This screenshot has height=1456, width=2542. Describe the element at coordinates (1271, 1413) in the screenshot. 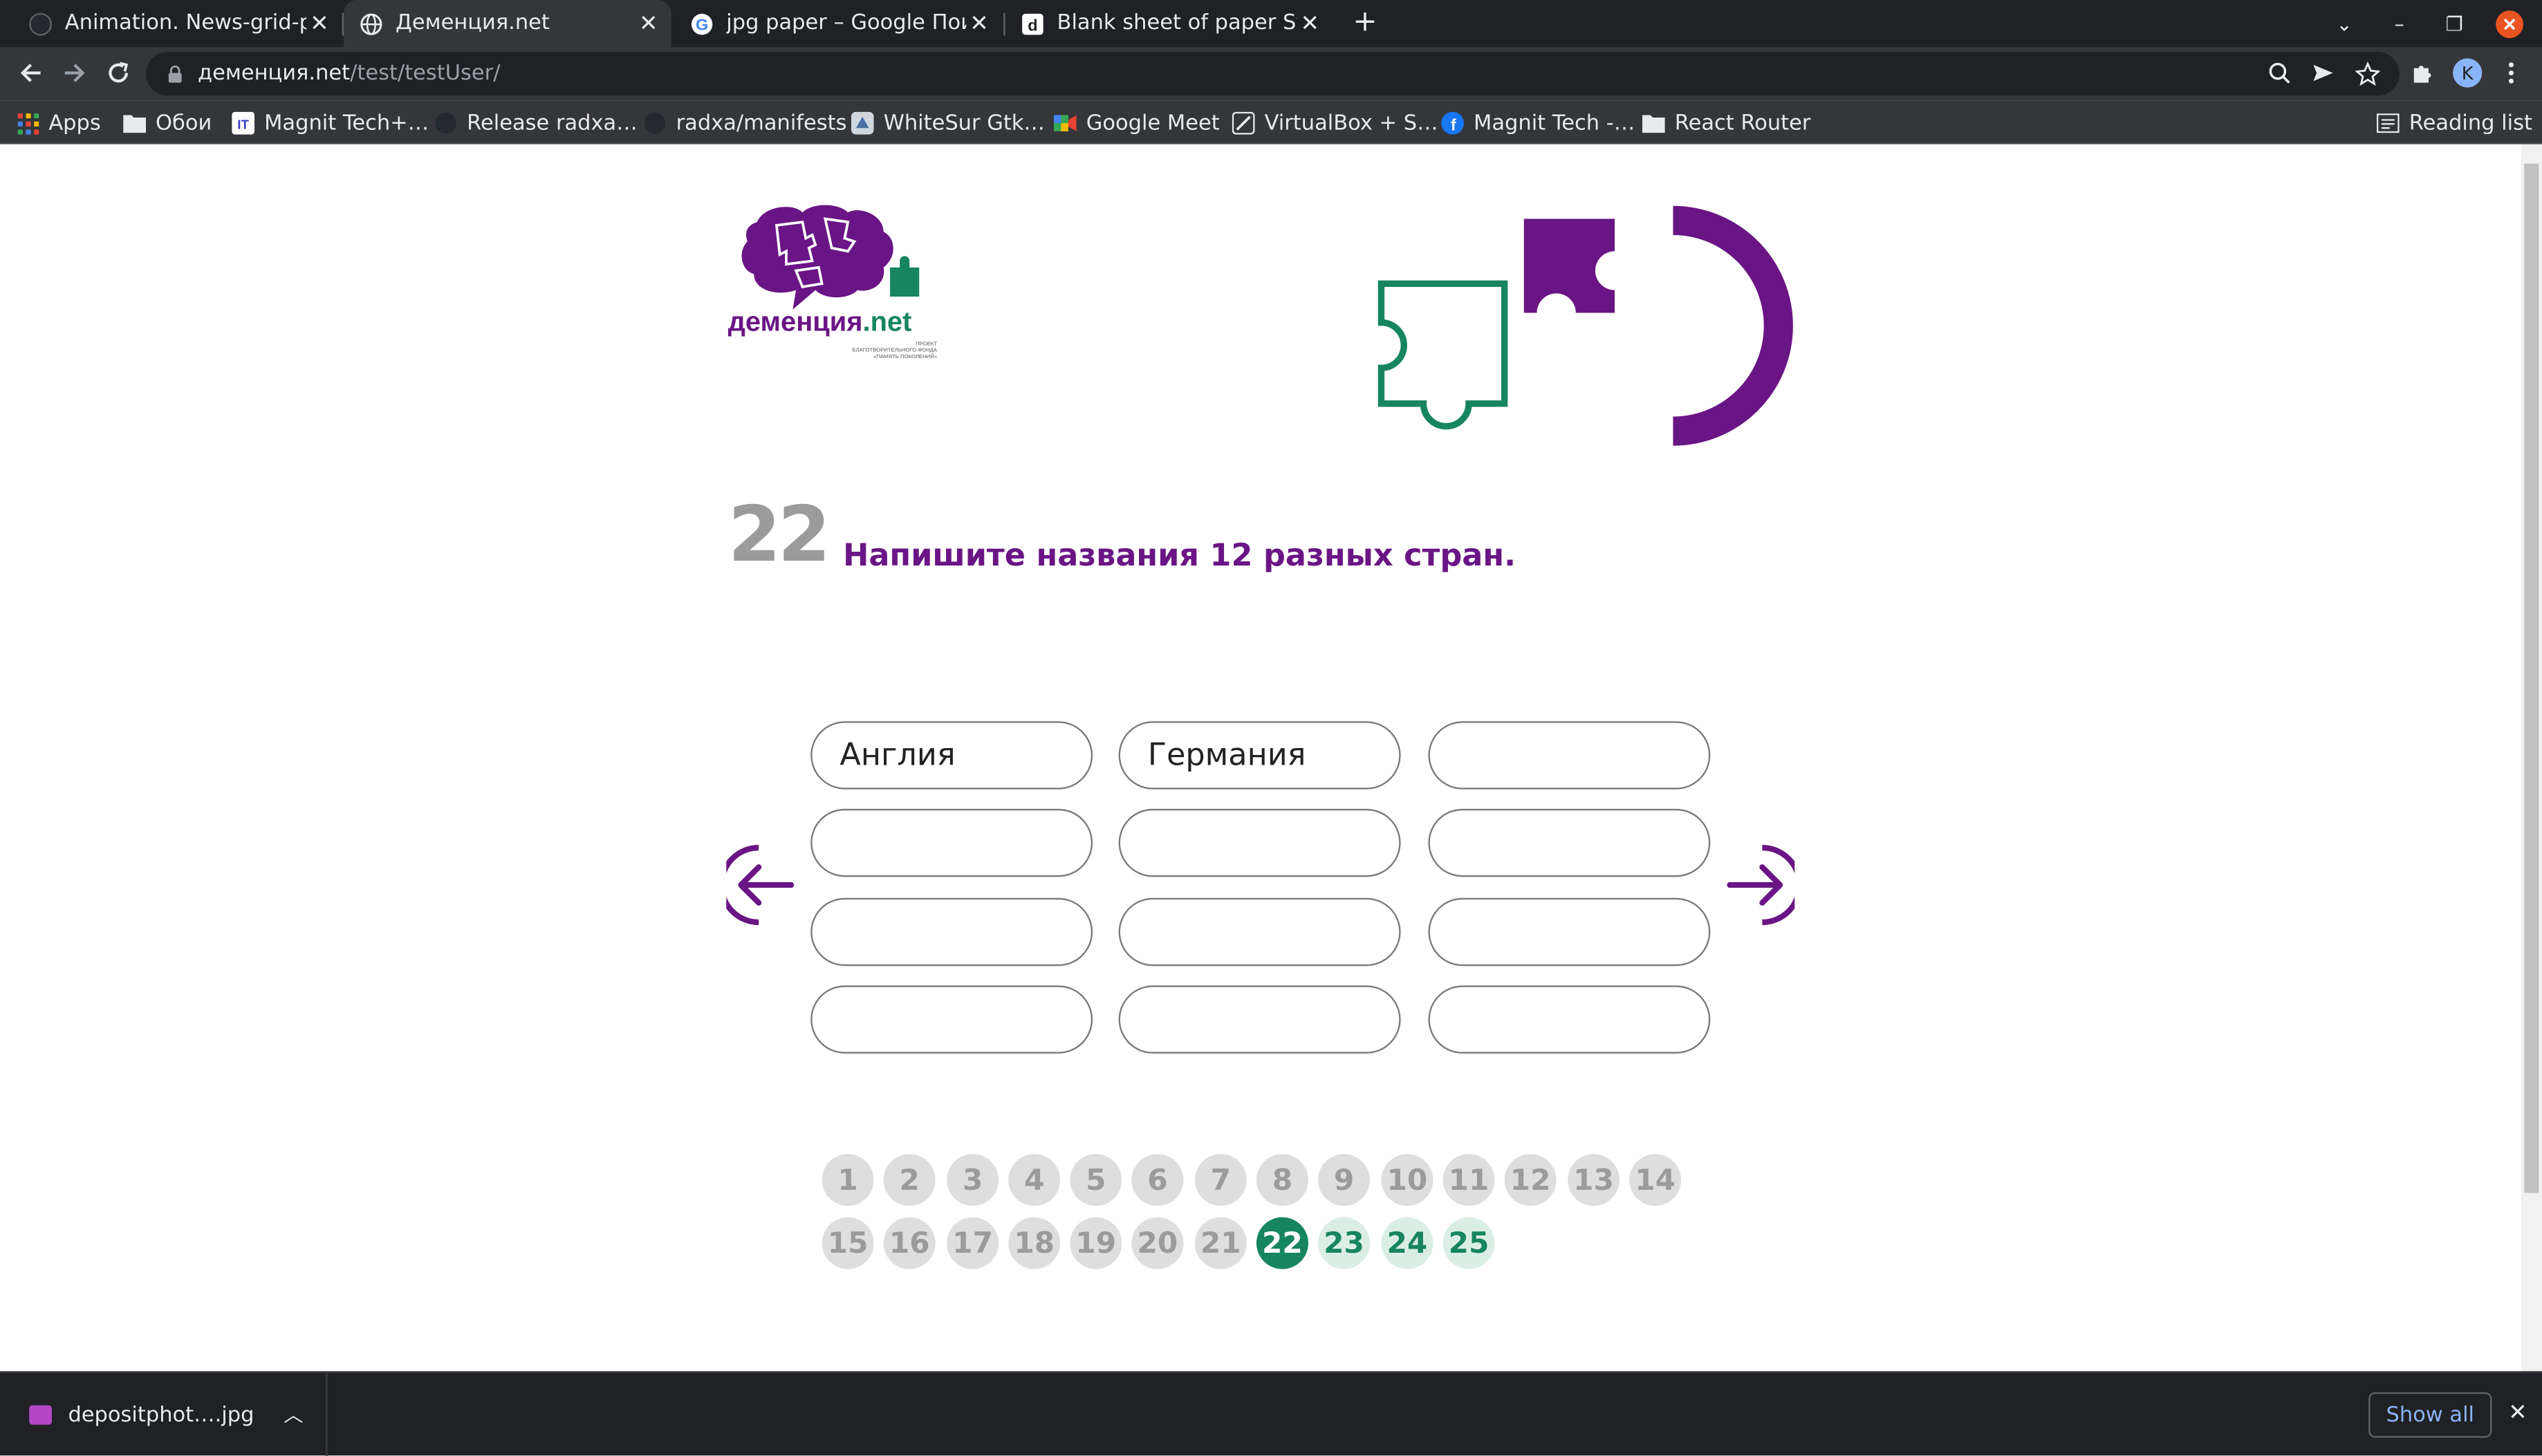

I see `download-shelf: depositphot….jpg ︿ Show all ✕` at that location.